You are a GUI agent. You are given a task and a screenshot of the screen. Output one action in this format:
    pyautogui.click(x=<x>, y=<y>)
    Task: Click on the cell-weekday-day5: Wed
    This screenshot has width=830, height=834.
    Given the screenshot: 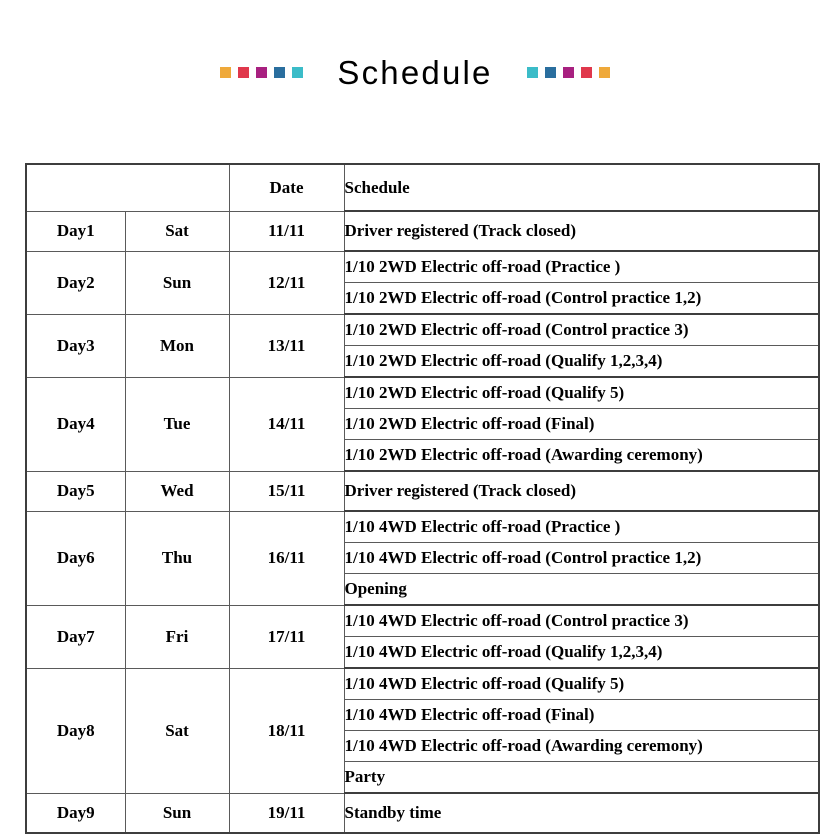 What is the action you would take?
    pyautogui.click(x=177, y=491)
    